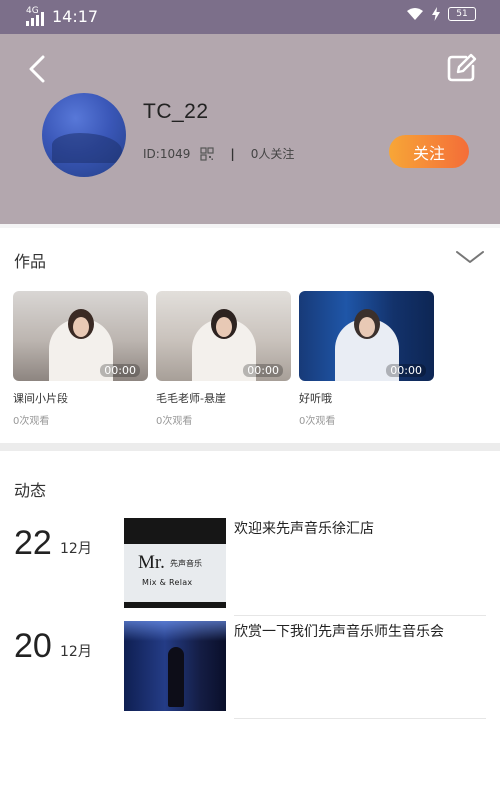  I want to click on feed-item: 22 12月 Mr. 先声音乐 Mix & Relax 欢迎来先声音乐徐汇店, so click(250, 567).